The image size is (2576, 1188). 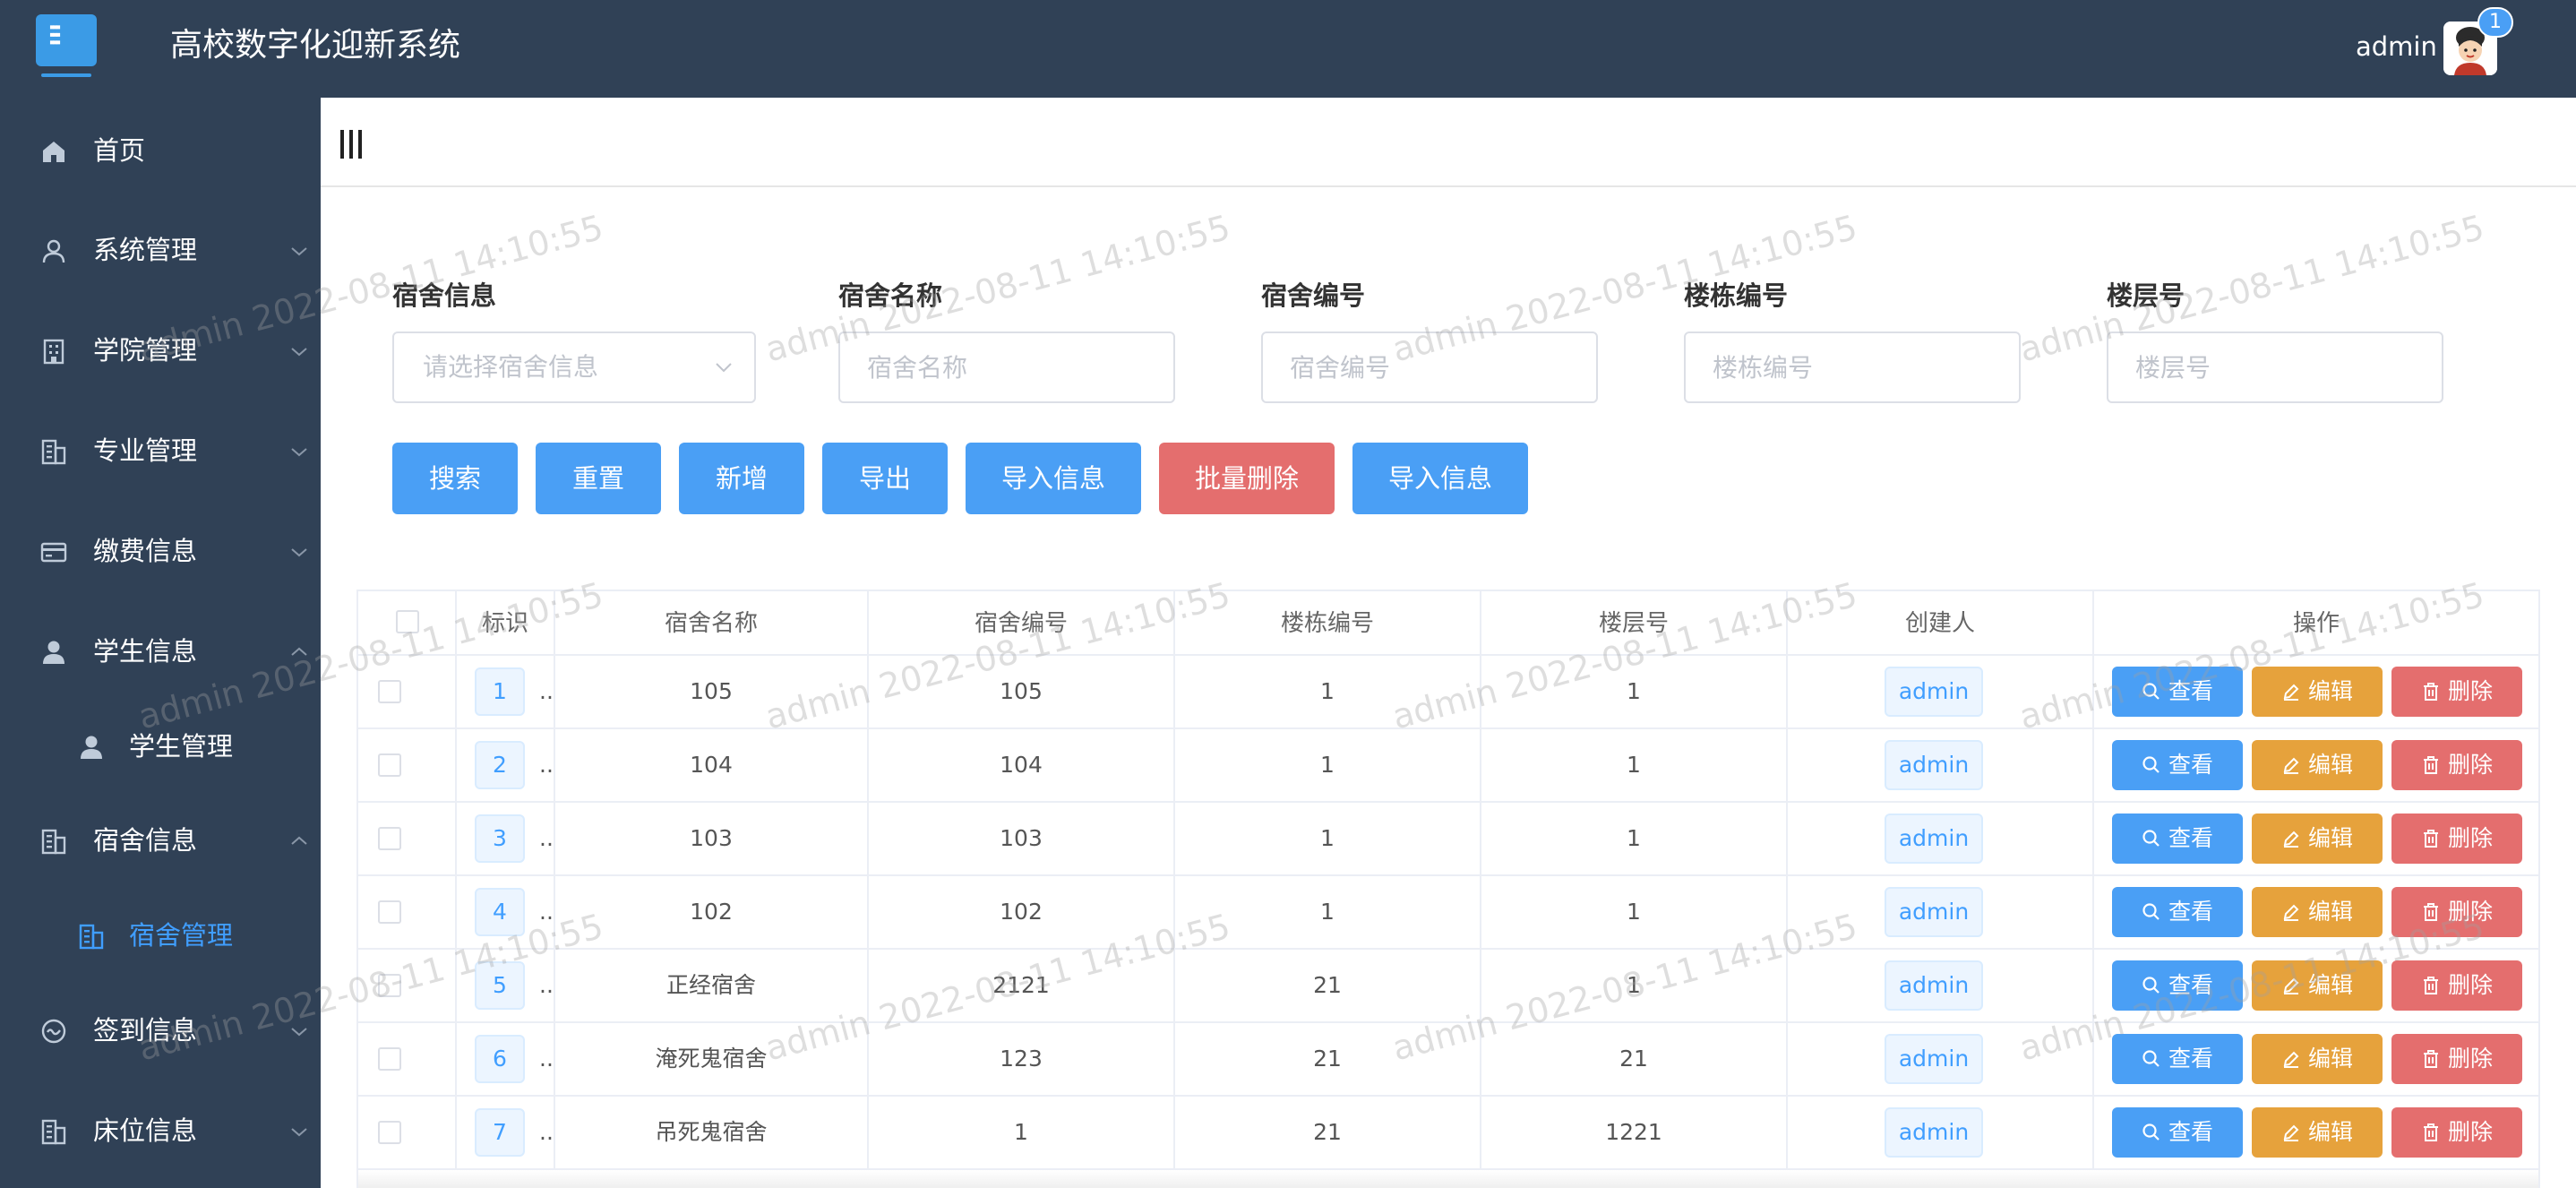 What do you see at coordinates (2151, 838) in the screenshot?
I see `search-icon` at bounding box center [2151, 838].